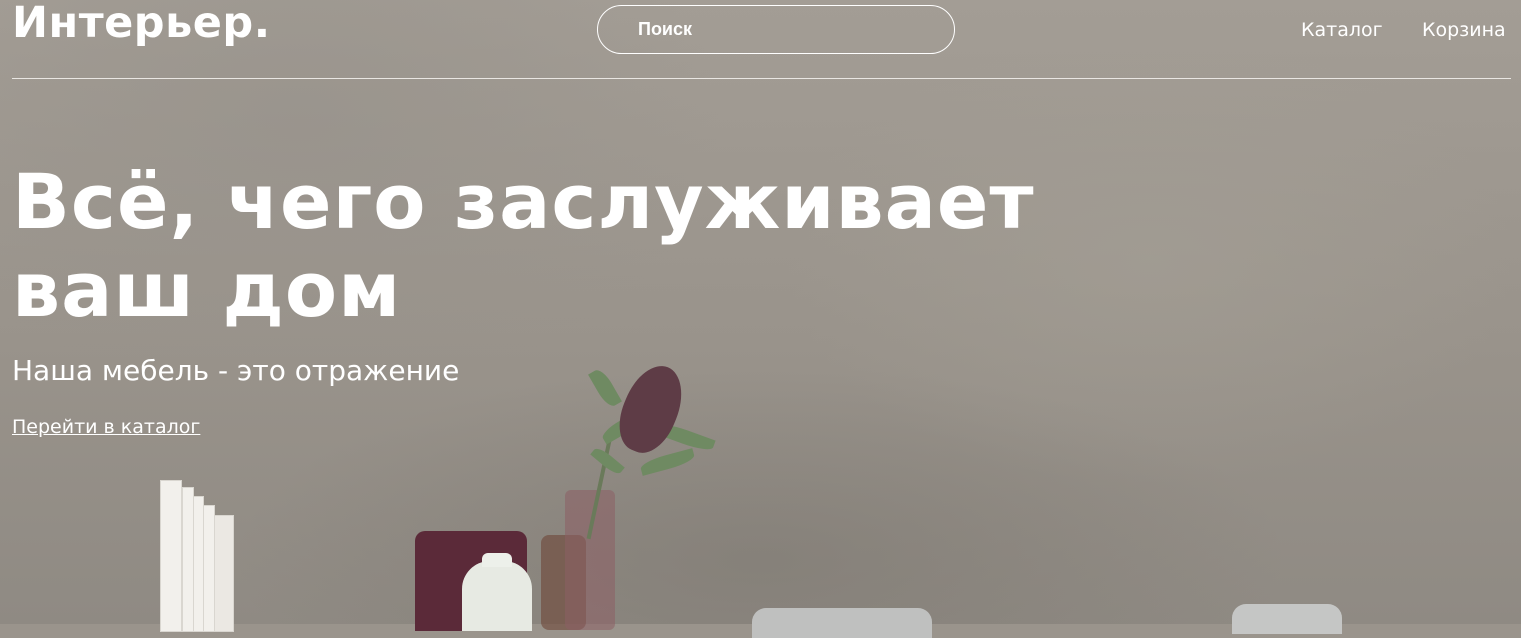 This screenshot has width=1521, height=638. Describe the element at coordinates (207, 289) in the screenshot. I see `hero-headline-line-2: ваш дом` at that location.